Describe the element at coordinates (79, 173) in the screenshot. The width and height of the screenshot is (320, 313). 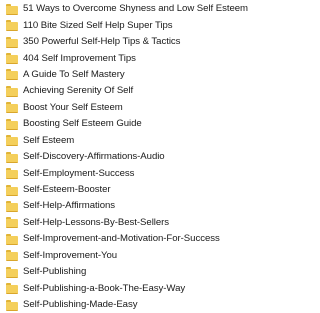
I see `folder-name: Self-Employment-Success` at that location.